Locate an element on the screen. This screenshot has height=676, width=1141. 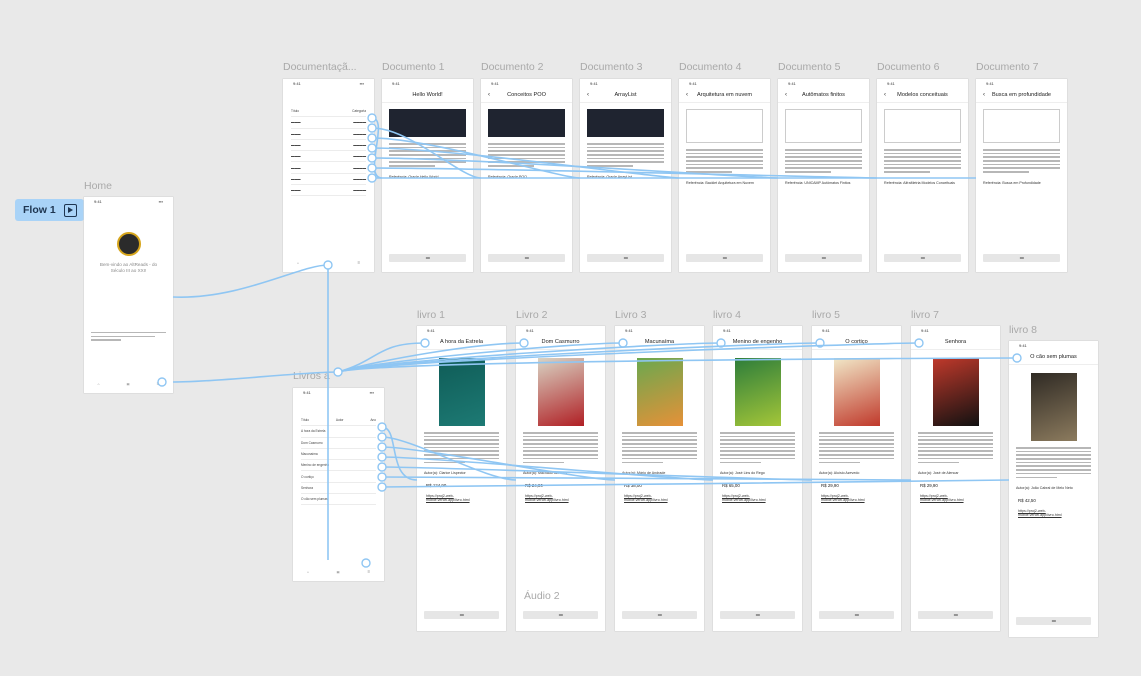
frame-label-book: livro 1 is located at coordinates (431, 315).